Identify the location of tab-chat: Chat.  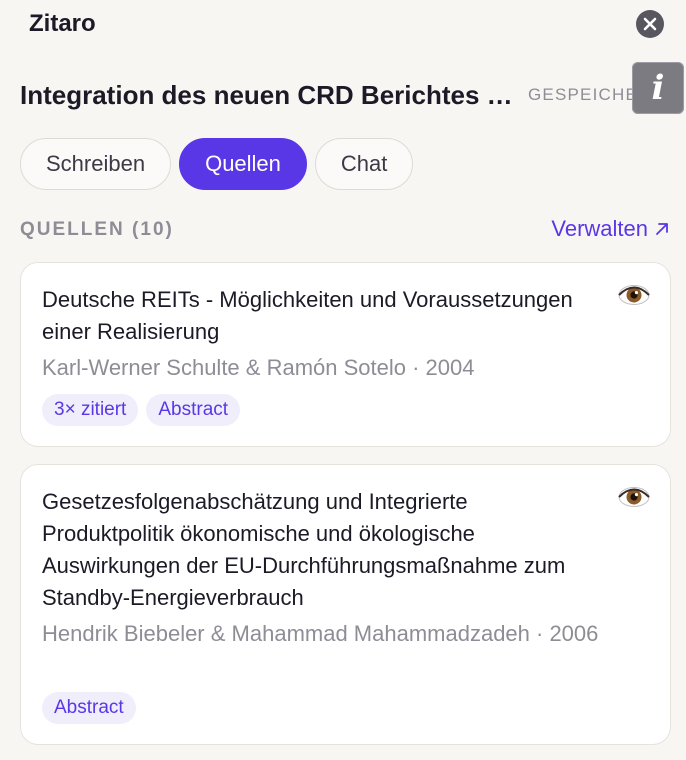
(364, 164).